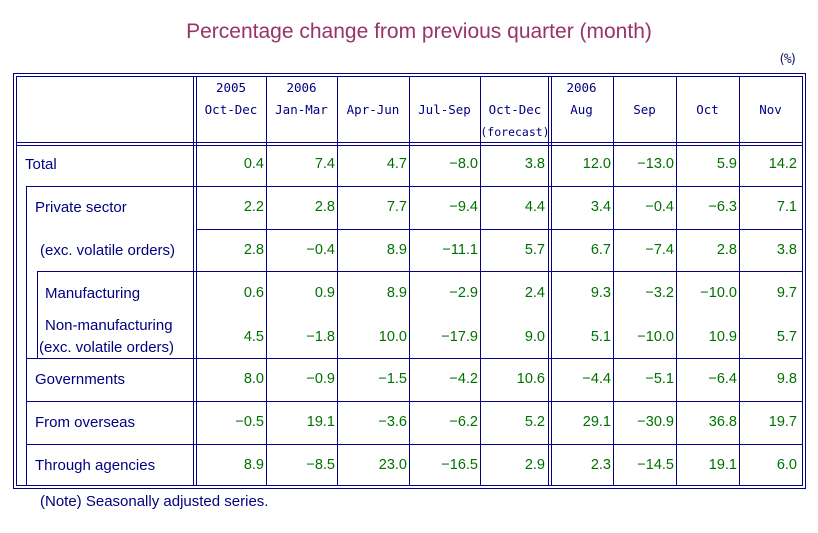 The image size is (818, 533). Describe the element at coordinates (463, 293) in the screenshot. I see `table-cell: −2.9` at that location.